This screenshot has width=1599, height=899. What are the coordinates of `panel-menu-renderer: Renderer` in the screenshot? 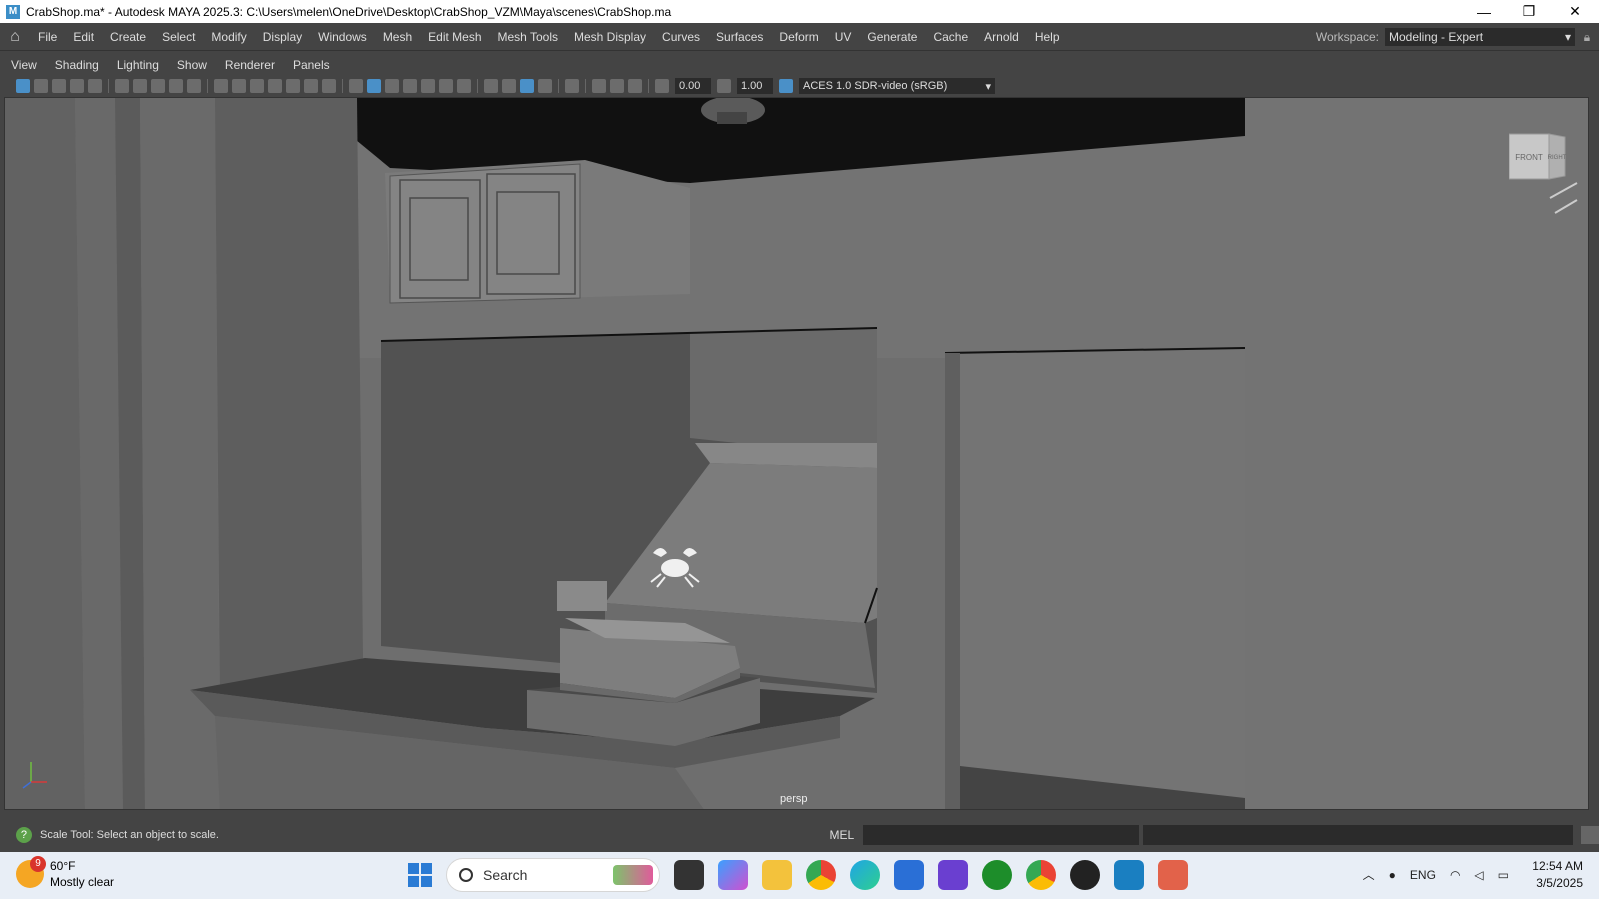 It's located at (248, 65).